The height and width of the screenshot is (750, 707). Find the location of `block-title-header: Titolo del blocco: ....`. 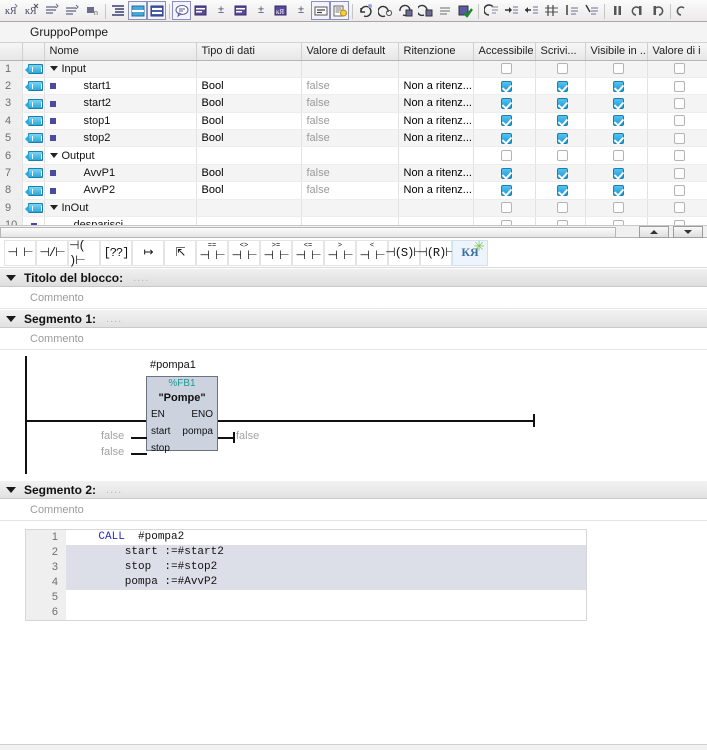

block-title-header: Titolo del blocco: .... is located at coordinates (353, 278).